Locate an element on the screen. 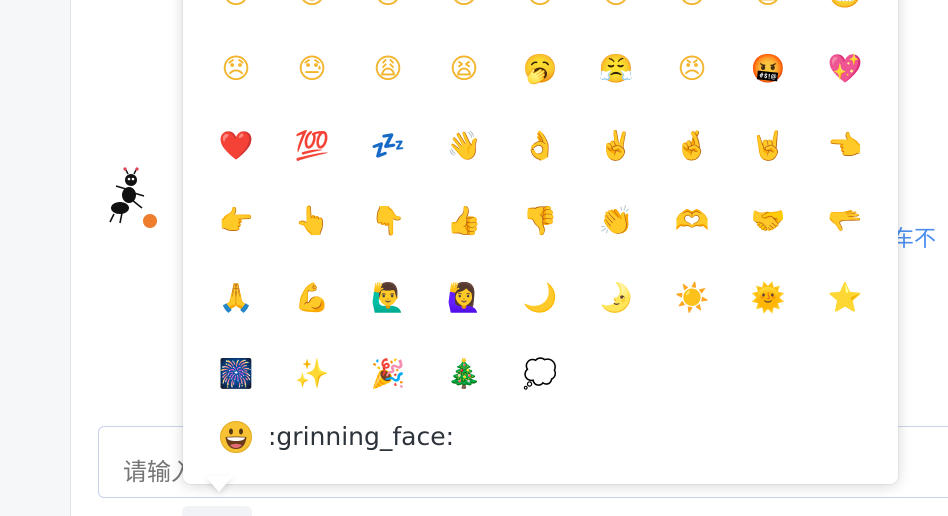 This screenshot has width=948, height=516. emoji-button: 😞 is located at coordinates (236, 69).